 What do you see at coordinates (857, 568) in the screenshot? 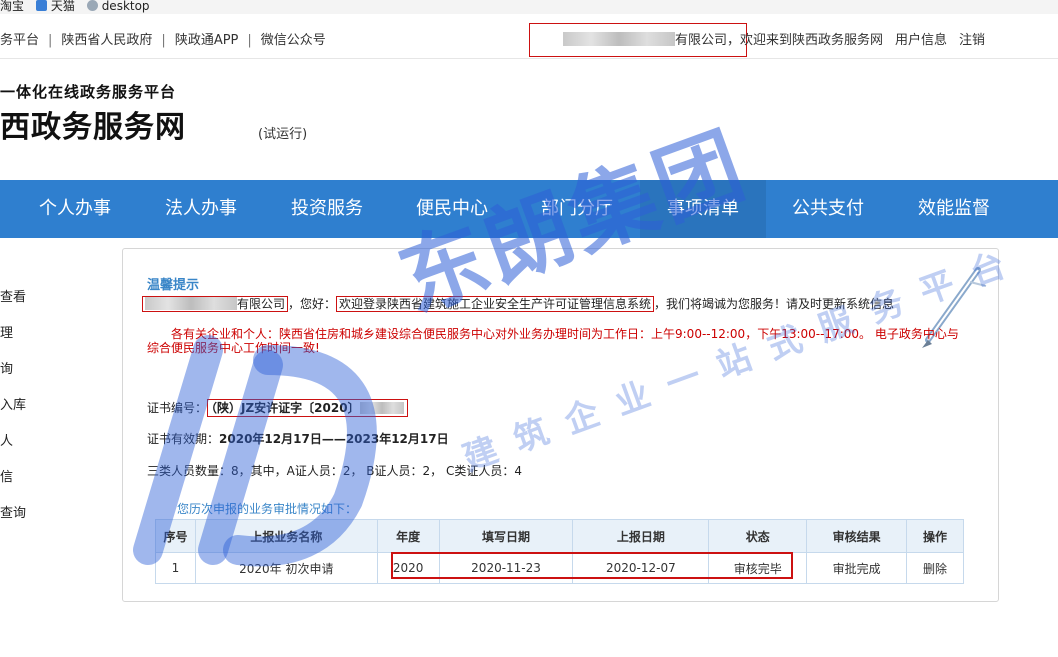
I see `cell-result-link: 审批完成` at bounding box center [857, 568].